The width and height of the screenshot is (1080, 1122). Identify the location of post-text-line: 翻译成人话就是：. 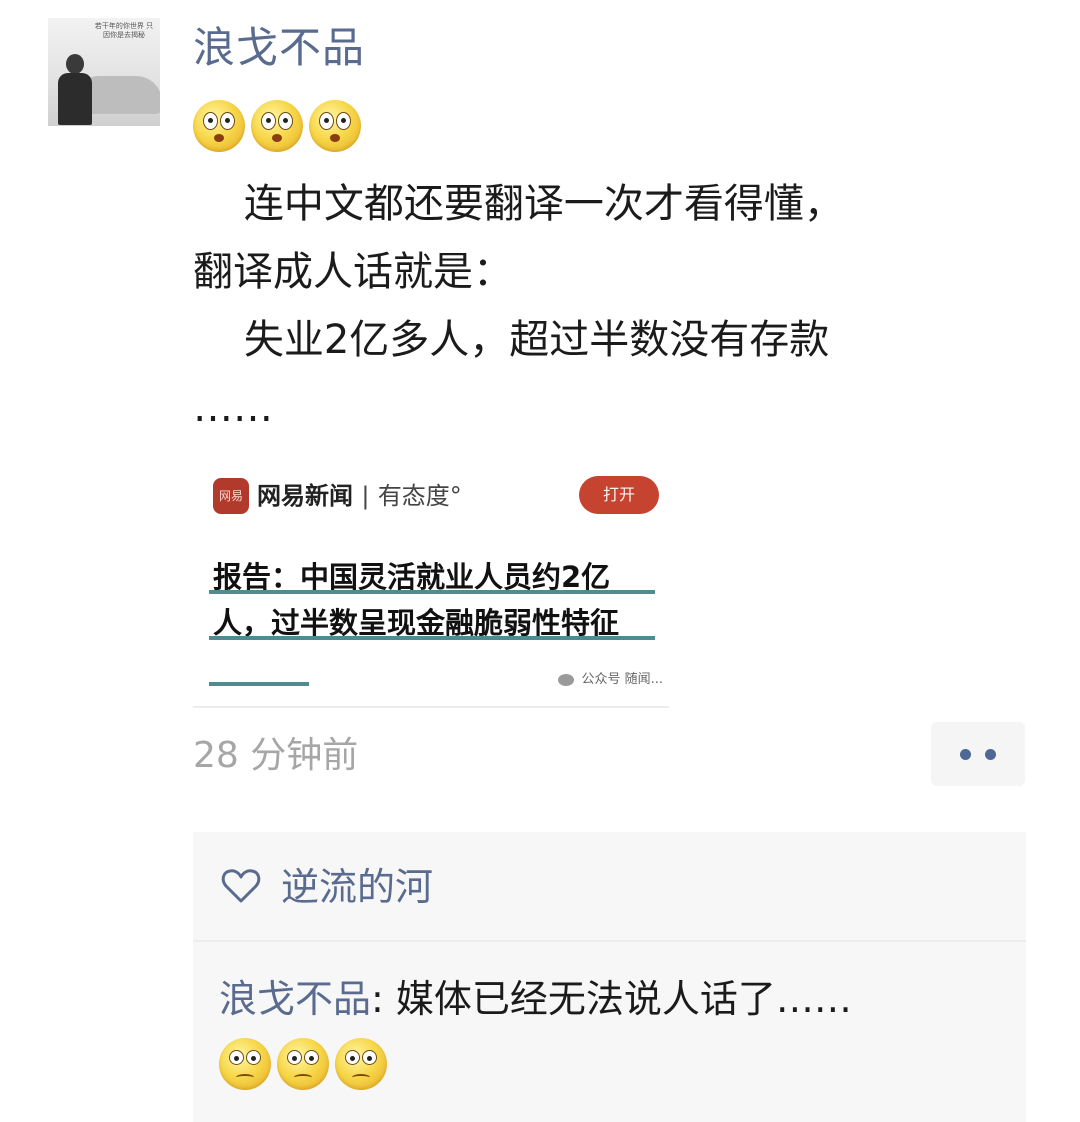
(353, 272).